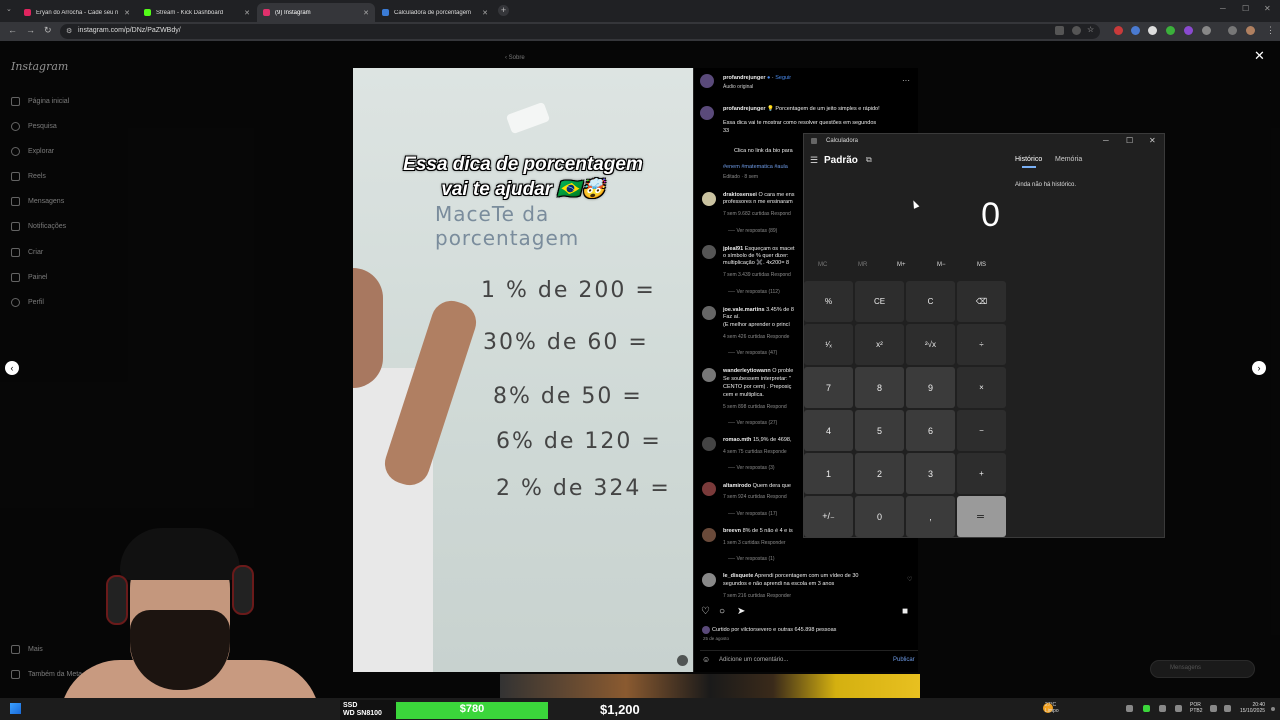 Image resolution: width=1280 pixels, height=720 pixels. What do you see at coordinates (1076, 30) in the screenshot?
I see `zoom-icon` at bounding box center [1076, 30].